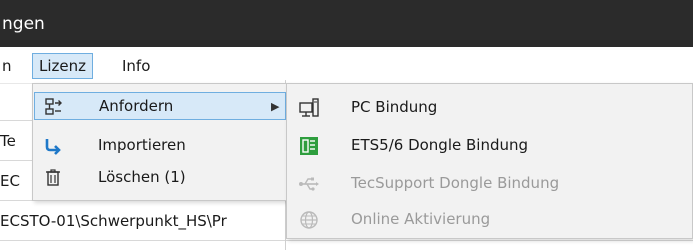 This screenshot has height=250, width=693. I want to click on menu-item-partial: n, so click(9, 66).